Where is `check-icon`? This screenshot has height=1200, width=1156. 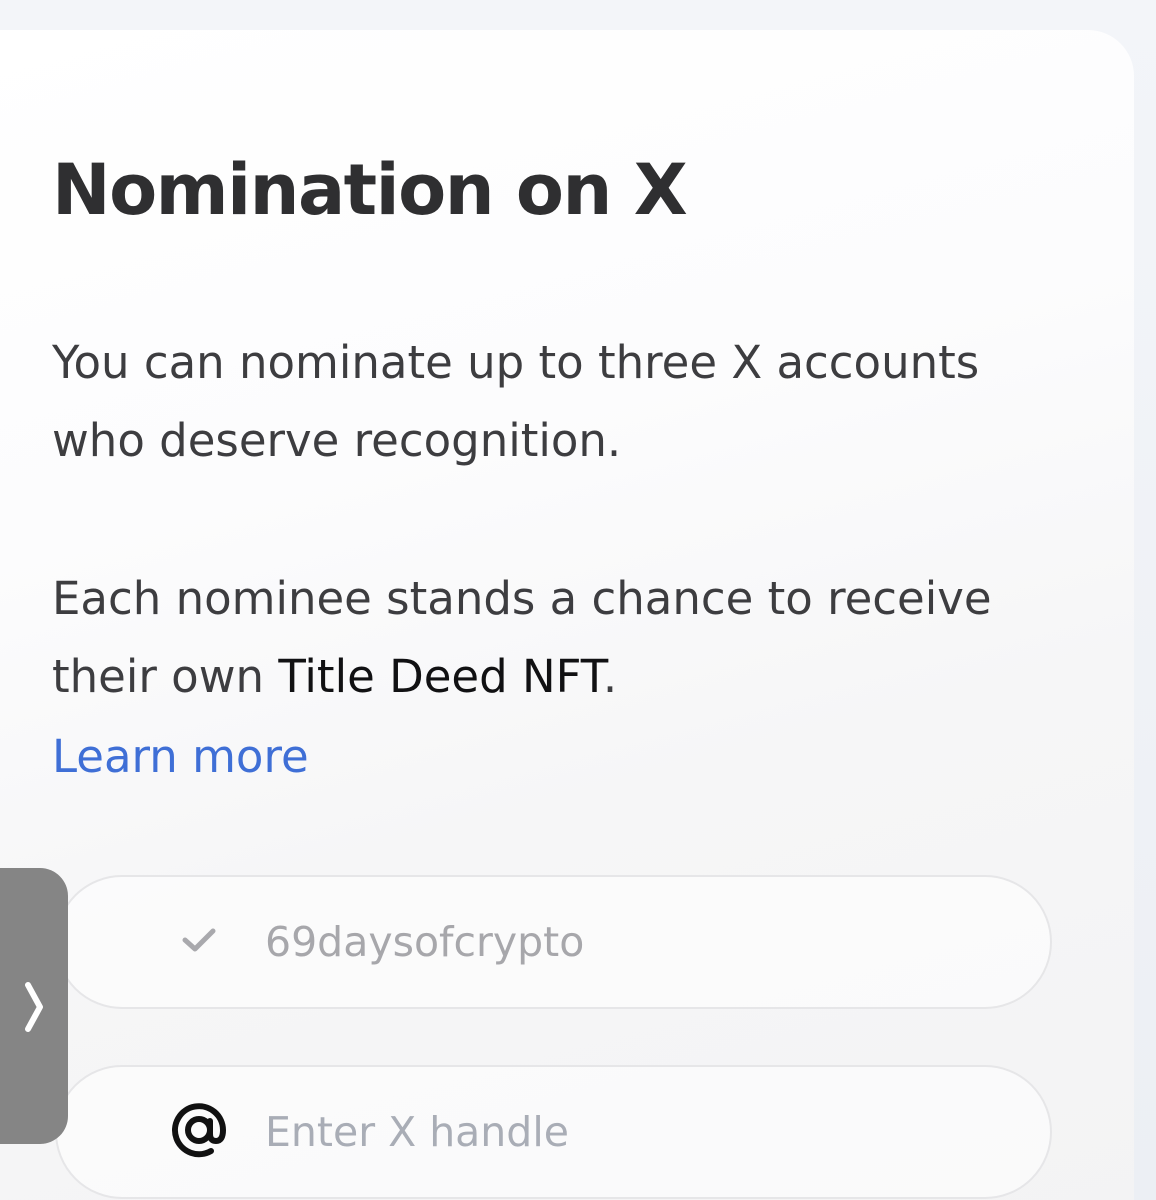 check-icon is located at coordinates (199, 942).